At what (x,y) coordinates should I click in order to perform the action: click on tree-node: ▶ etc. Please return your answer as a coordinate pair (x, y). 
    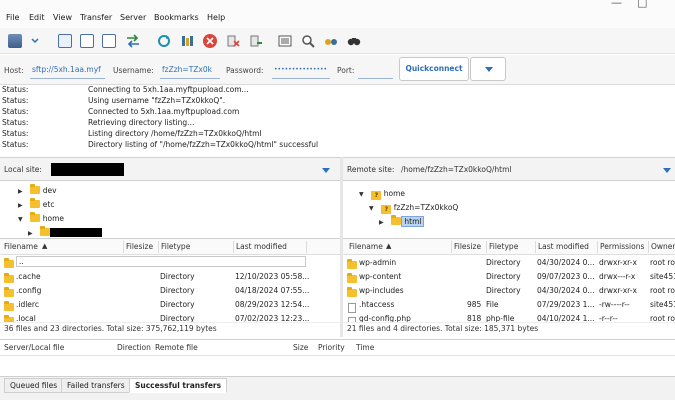
    Looking at the image, I should click on (36, 205).